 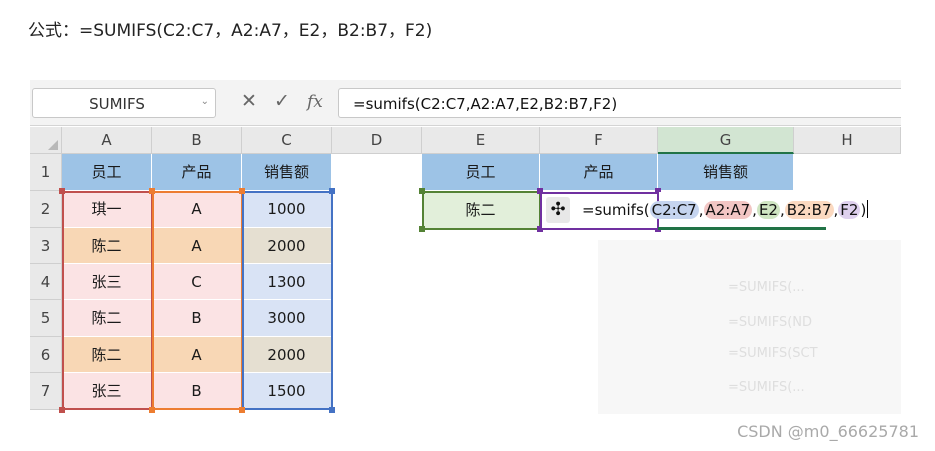 I want to click on watermark: CSDN @m0_66625781, so click(x=828, y=431).